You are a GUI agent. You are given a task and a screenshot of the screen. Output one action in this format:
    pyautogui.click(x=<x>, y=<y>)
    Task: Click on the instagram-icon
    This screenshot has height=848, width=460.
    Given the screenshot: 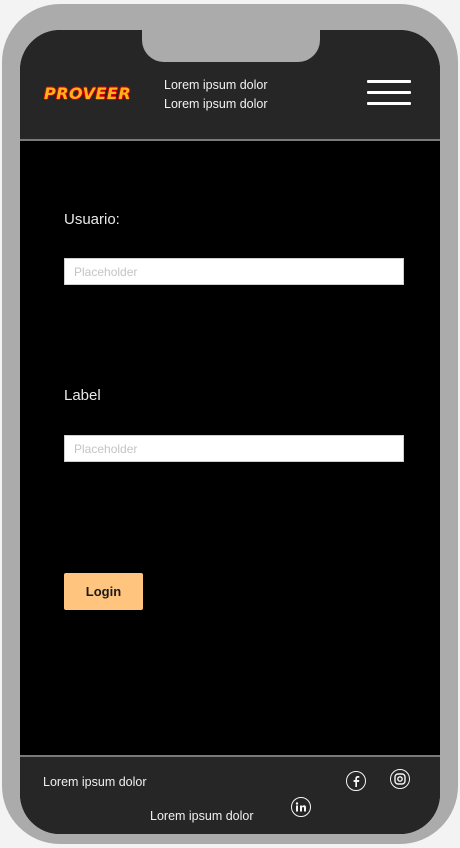 What is the action you would take?
    pyautogui.click(x=400, y=779)
    